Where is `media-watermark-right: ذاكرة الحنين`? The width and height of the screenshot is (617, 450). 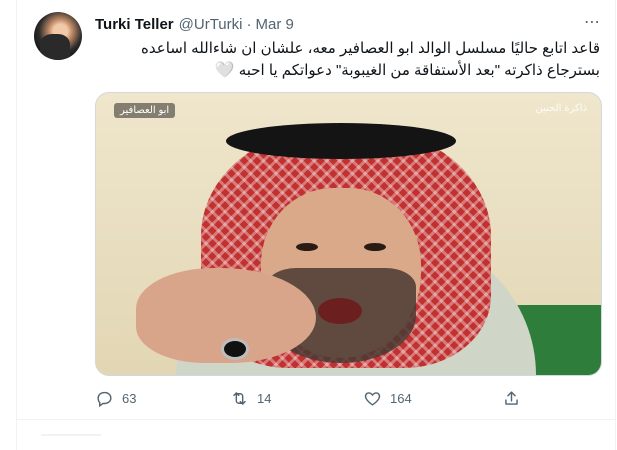
media-watermark-right: ذاكرة الحنين is located at coordinates (561, 108).